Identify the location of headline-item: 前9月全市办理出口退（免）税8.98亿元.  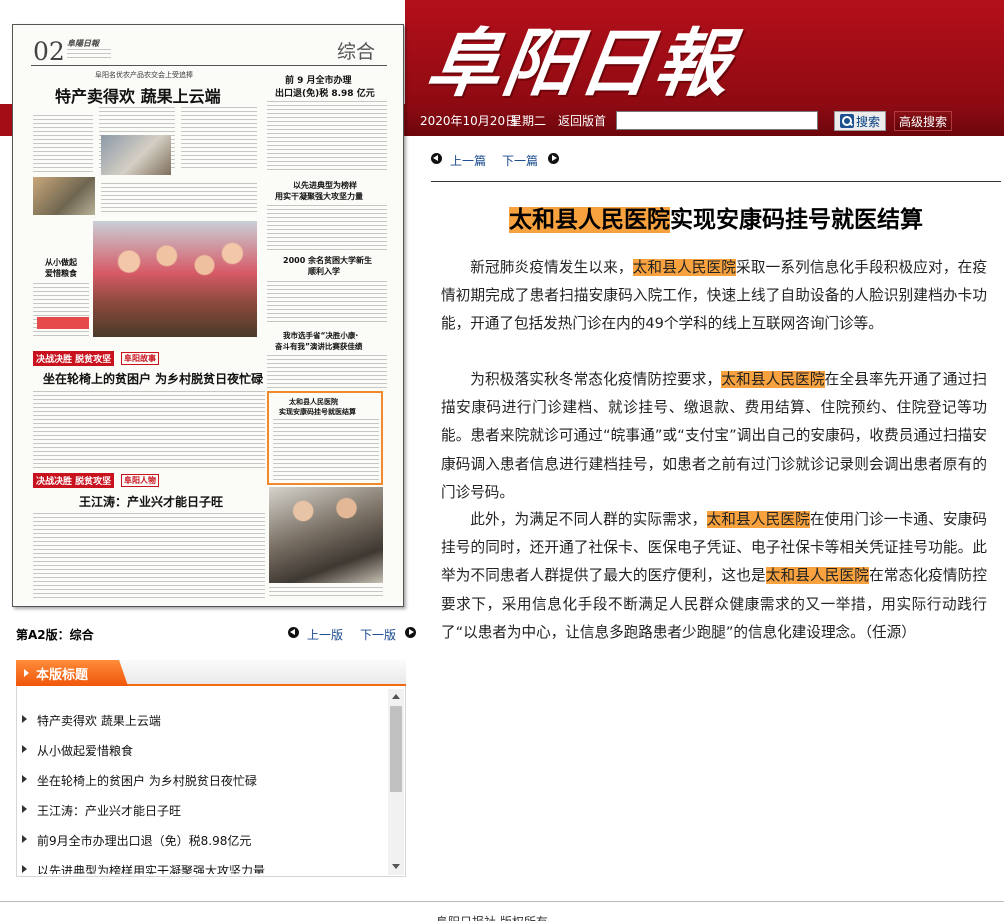
(136, 840).